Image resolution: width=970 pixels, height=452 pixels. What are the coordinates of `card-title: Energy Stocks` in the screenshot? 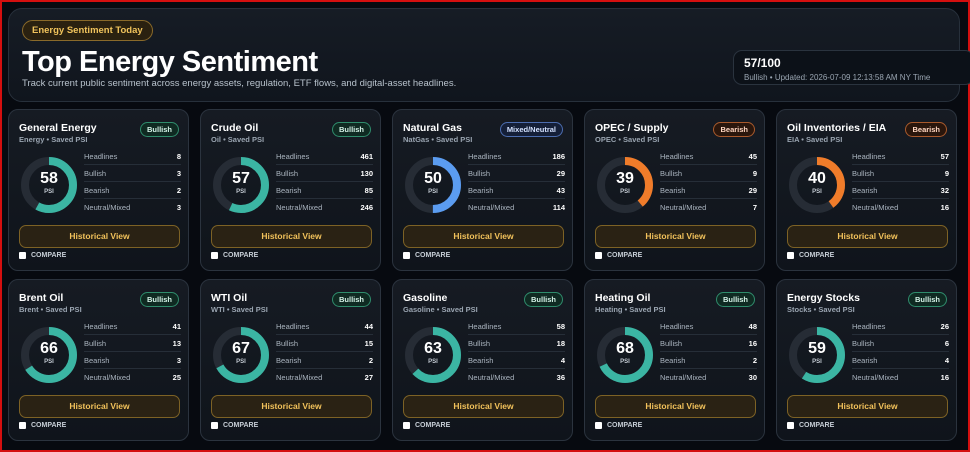 It's located at (823, 298).